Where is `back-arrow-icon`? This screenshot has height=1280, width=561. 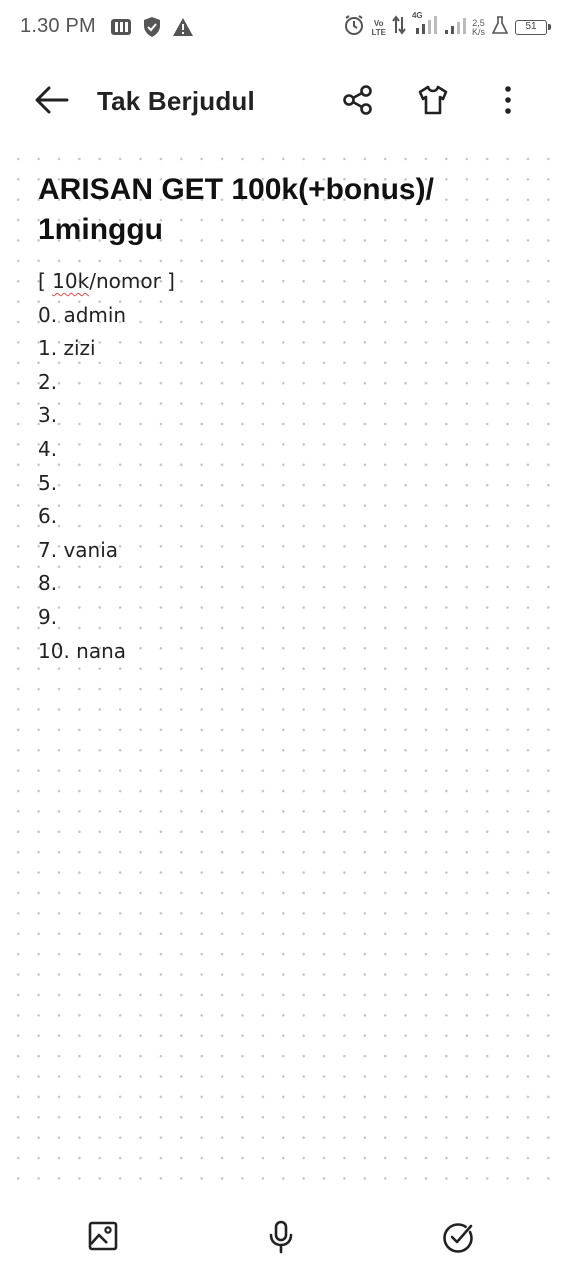
back-arrow-icon is located at coordinates (52, 100).